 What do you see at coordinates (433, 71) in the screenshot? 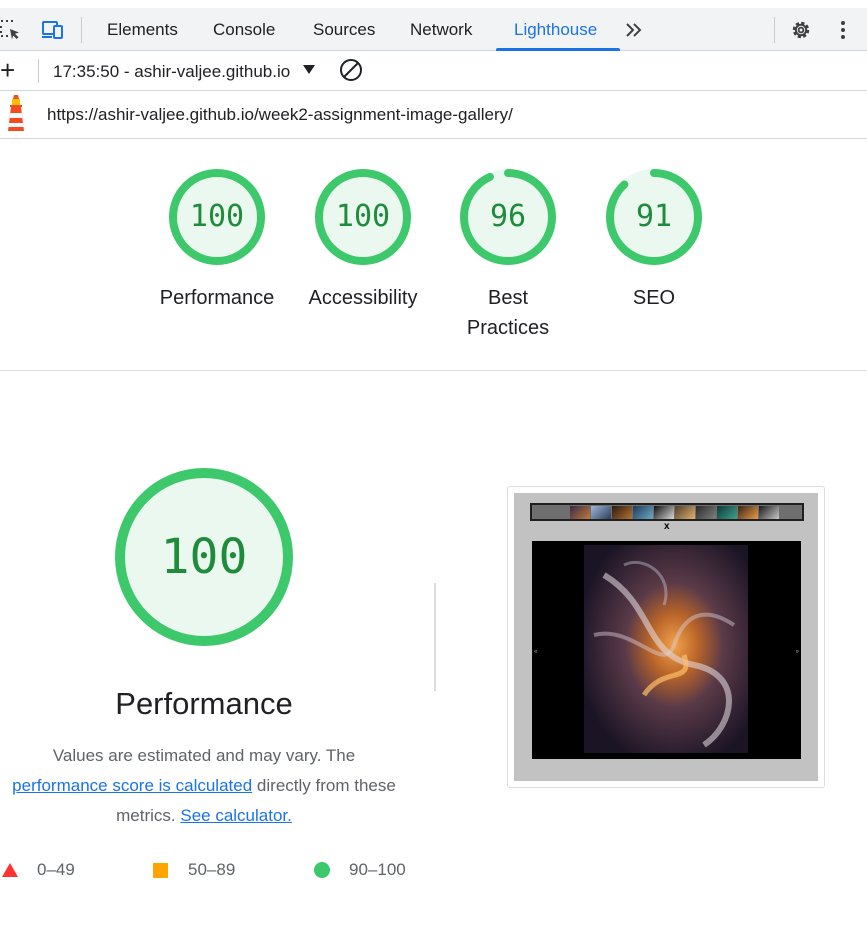
I see `lighthouse-toolbar: + 17:35:50 - ashir-valjee.github.io` at bounding box center [433, 71].